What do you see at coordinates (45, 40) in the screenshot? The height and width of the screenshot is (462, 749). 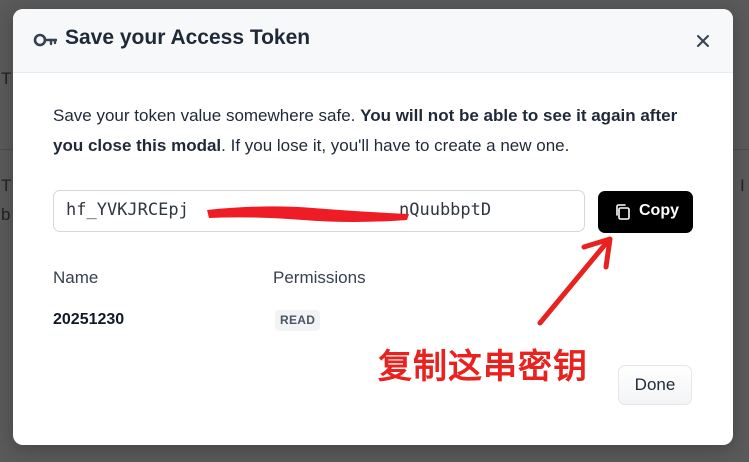 I see `key-icon` at bounding box center [45, 40].